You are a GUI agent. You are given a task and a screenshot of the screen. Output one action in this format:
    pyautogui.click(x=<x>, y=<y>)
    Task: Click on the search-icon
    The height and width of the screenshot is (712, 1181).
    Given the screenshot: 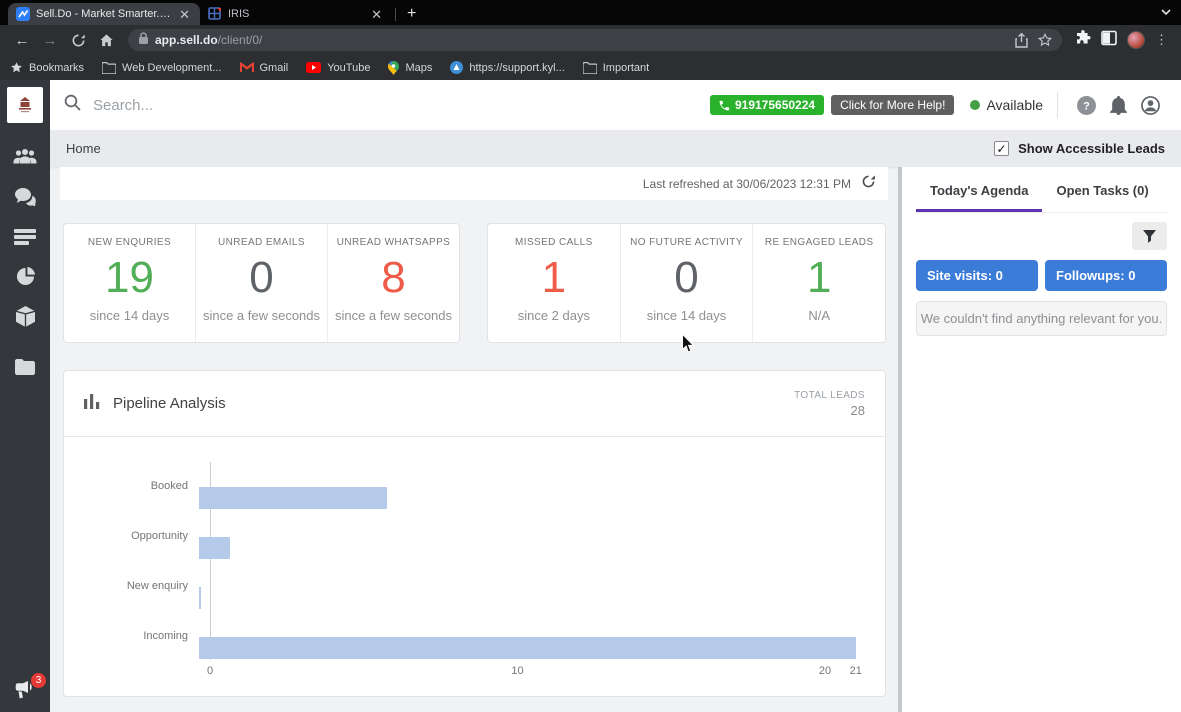 What is the action you would take?
    pyautogui.click(x=72, y=105)
    